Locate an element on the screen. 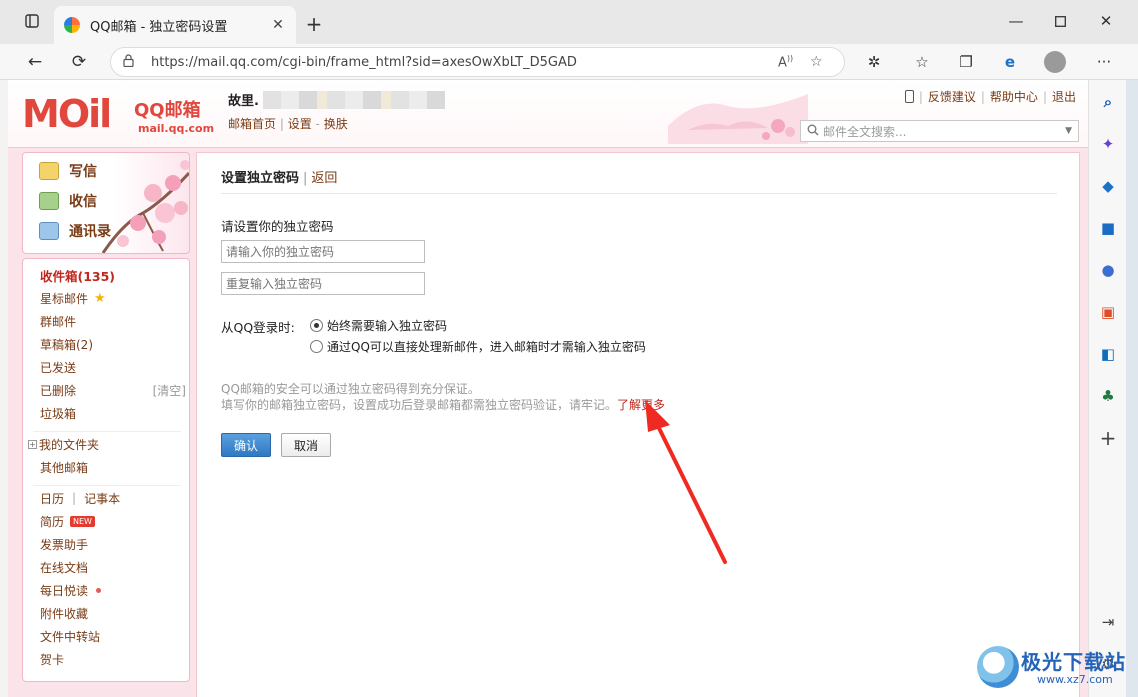 Image resolution: width=1138 pixels, height=697 pixels. back-icon: ← is located at coordinates (35, 62).